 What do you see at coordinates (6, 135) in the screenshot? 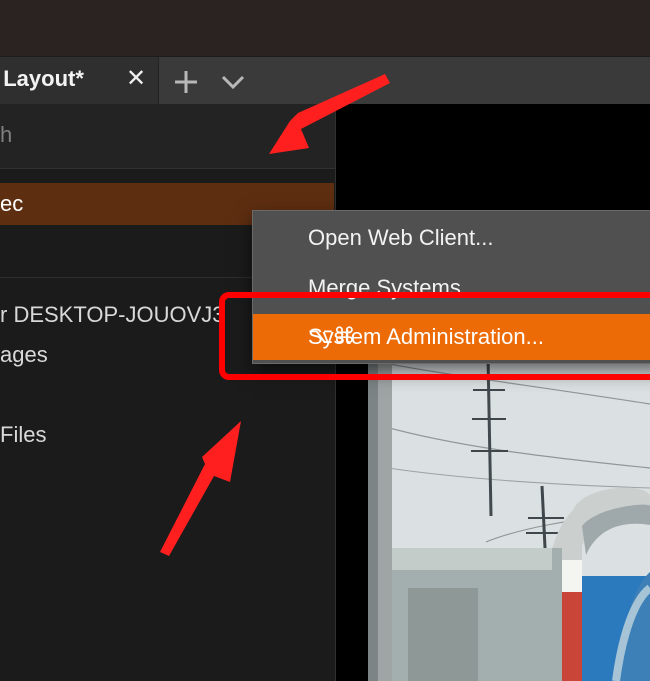
I see `search-input: h` at bounding box center [6, 135].